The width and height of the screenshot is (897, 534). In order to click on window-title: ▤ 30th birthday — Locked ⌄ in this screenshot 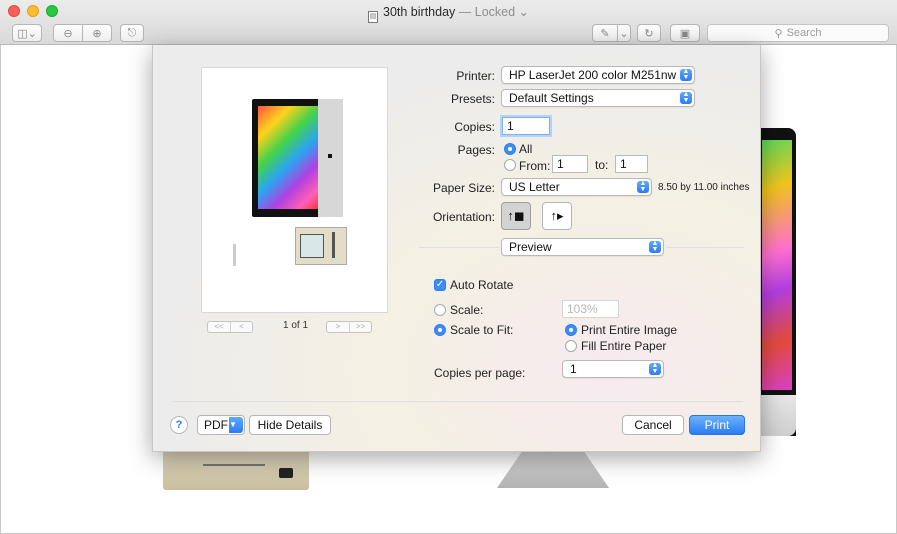, I will do `click(448, 13)`.